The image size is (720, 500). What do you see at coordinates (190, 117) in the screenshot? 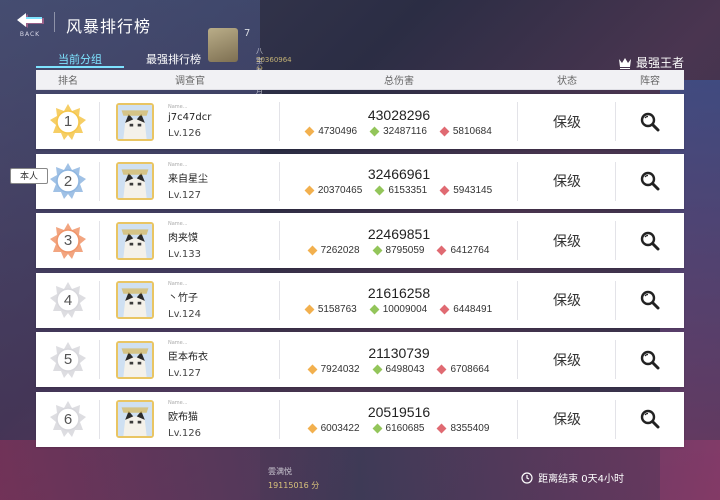
I see `player-name: j7c47dcr` at bounding box center [190, 117].